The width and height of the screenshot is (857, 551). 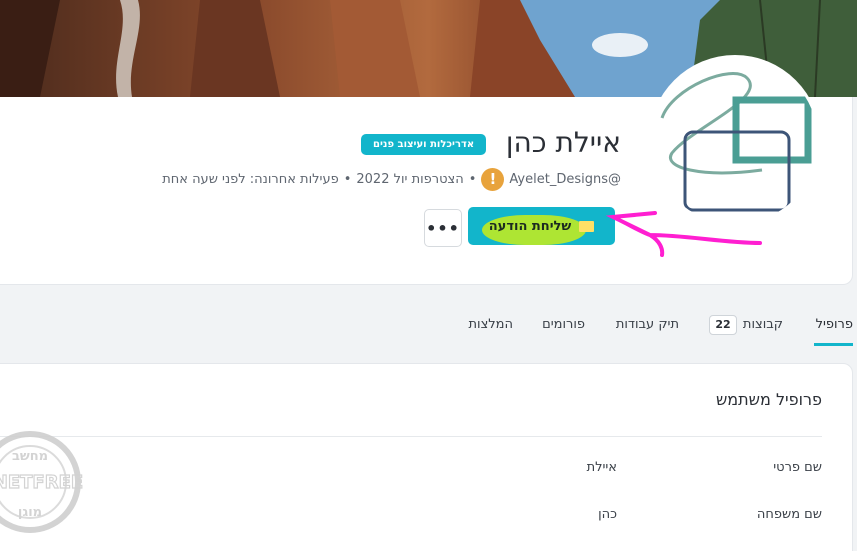 I want to click on joined-date: הצטרפות יול 2022, so click(x=410, y=179).